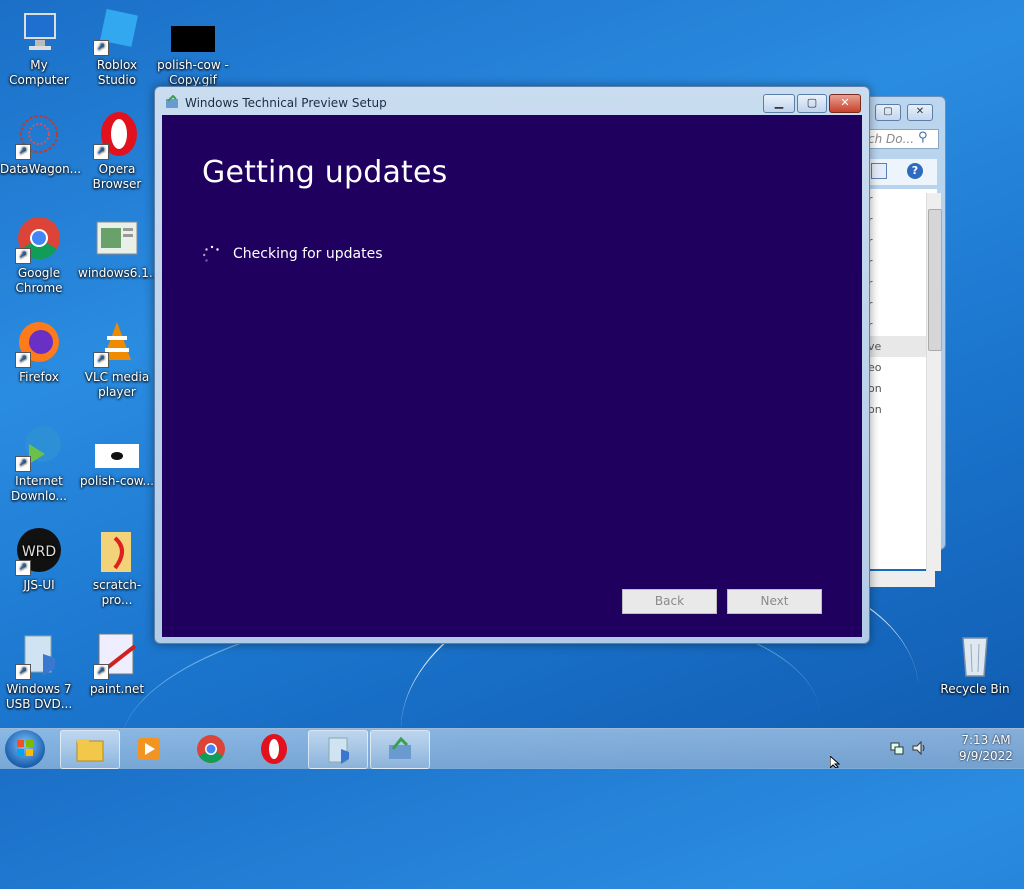 Image resolution: width=1024 pixels, height=889 pixels. I want to click on status-text: Checking for updates, so click(308, 254).